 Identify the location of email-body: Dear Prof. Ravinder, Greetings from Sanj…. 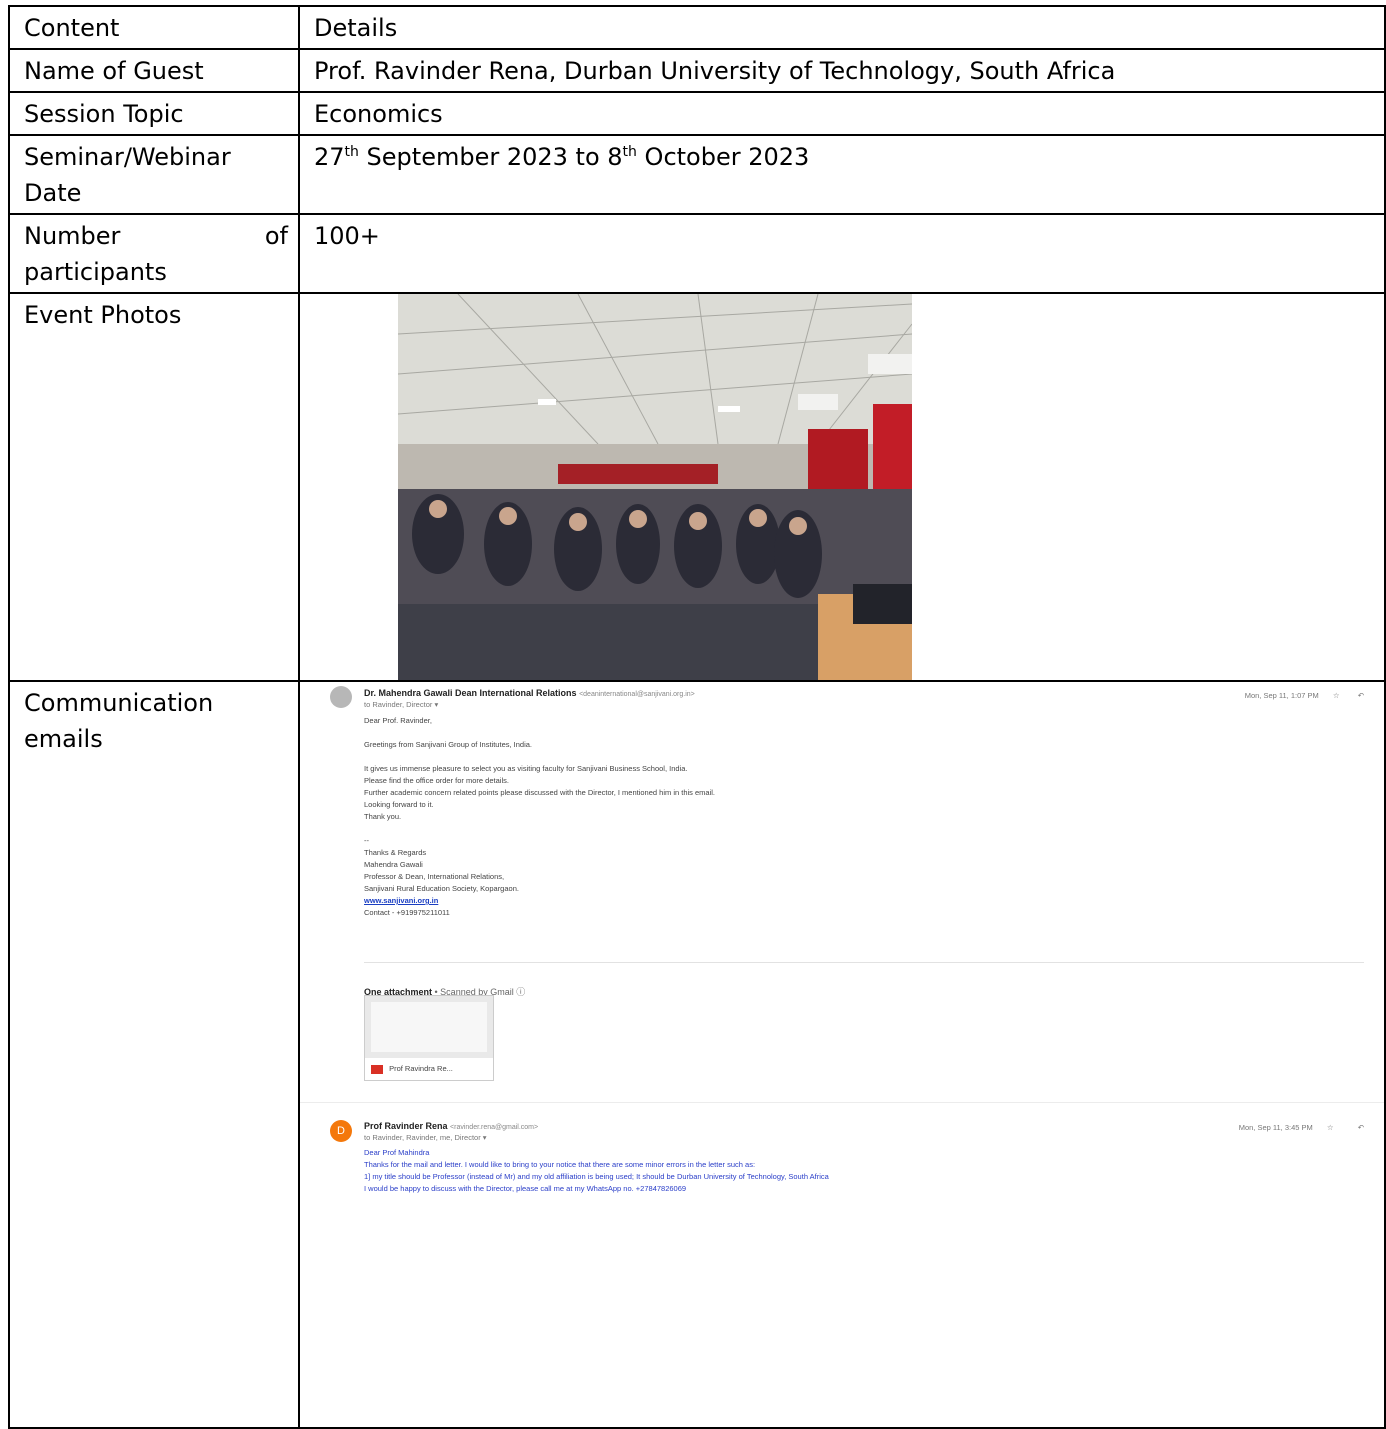
(814, 817).